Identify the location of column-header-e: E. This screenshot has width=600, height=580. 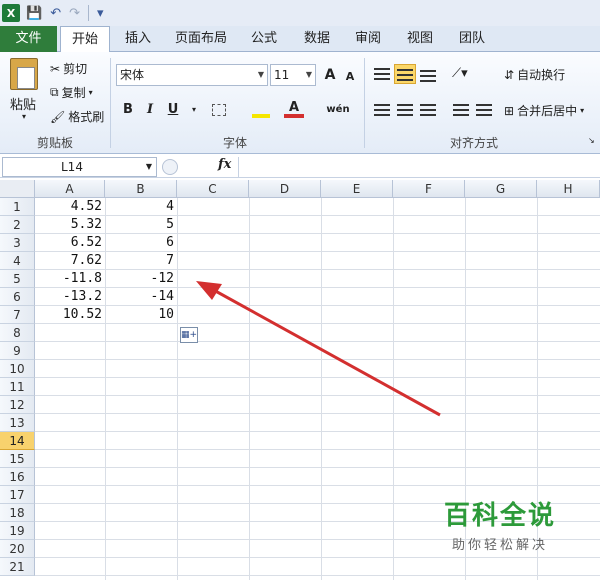
(357, 189).